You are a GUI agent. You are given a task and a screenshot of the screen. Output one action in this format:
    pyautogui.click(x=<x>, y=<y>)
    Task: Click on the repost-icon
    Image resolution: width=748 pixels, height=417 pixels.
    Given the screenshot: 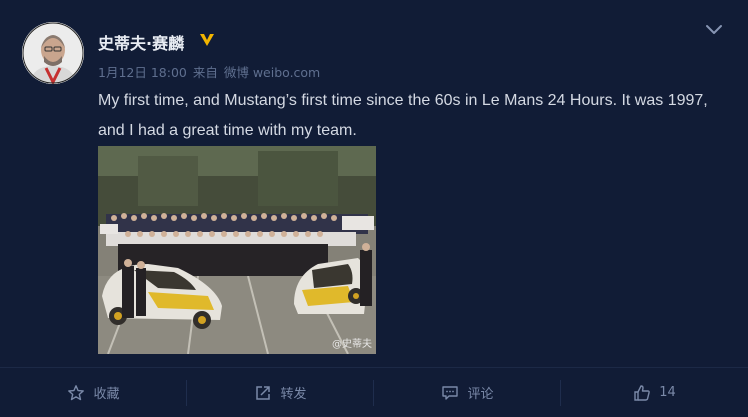 What is the action you would take?
    pyautogui.click(x=263, y=392)
    